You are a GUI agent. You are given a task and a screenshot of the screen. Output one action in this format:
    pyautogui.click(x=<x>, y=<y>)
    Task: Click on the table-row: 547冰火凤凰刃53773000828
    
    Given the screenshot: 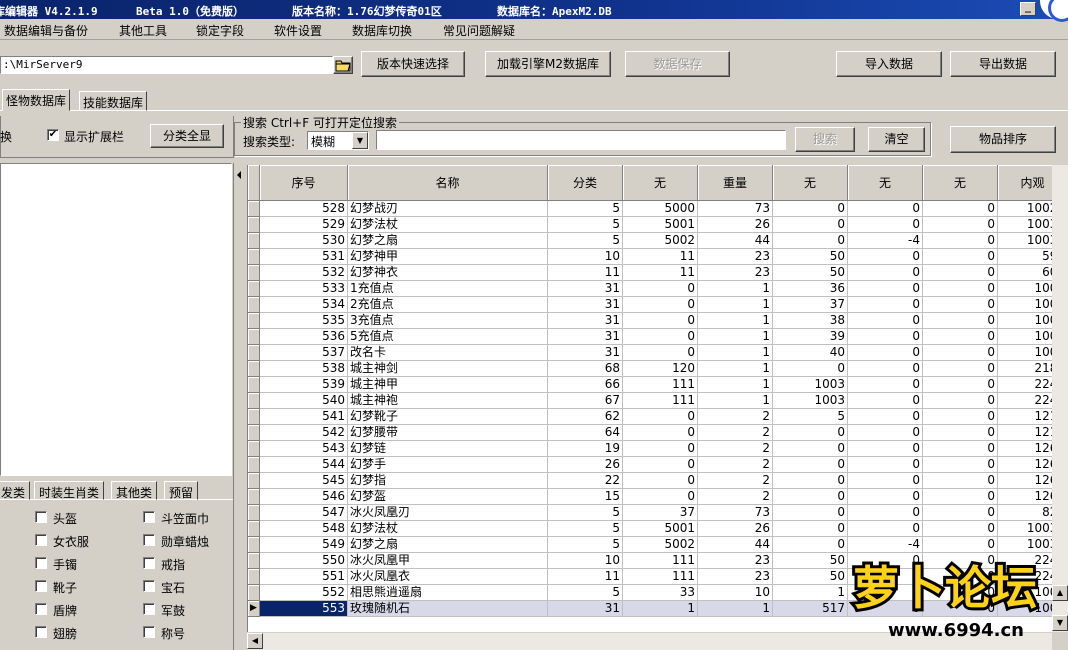 What is the action you would take?
    pyautogui.click(x=658, y=513)
    